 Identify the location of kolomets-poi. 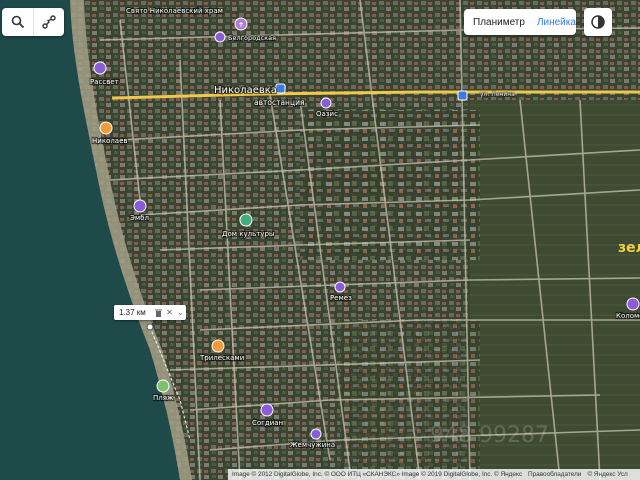
(633, 304).